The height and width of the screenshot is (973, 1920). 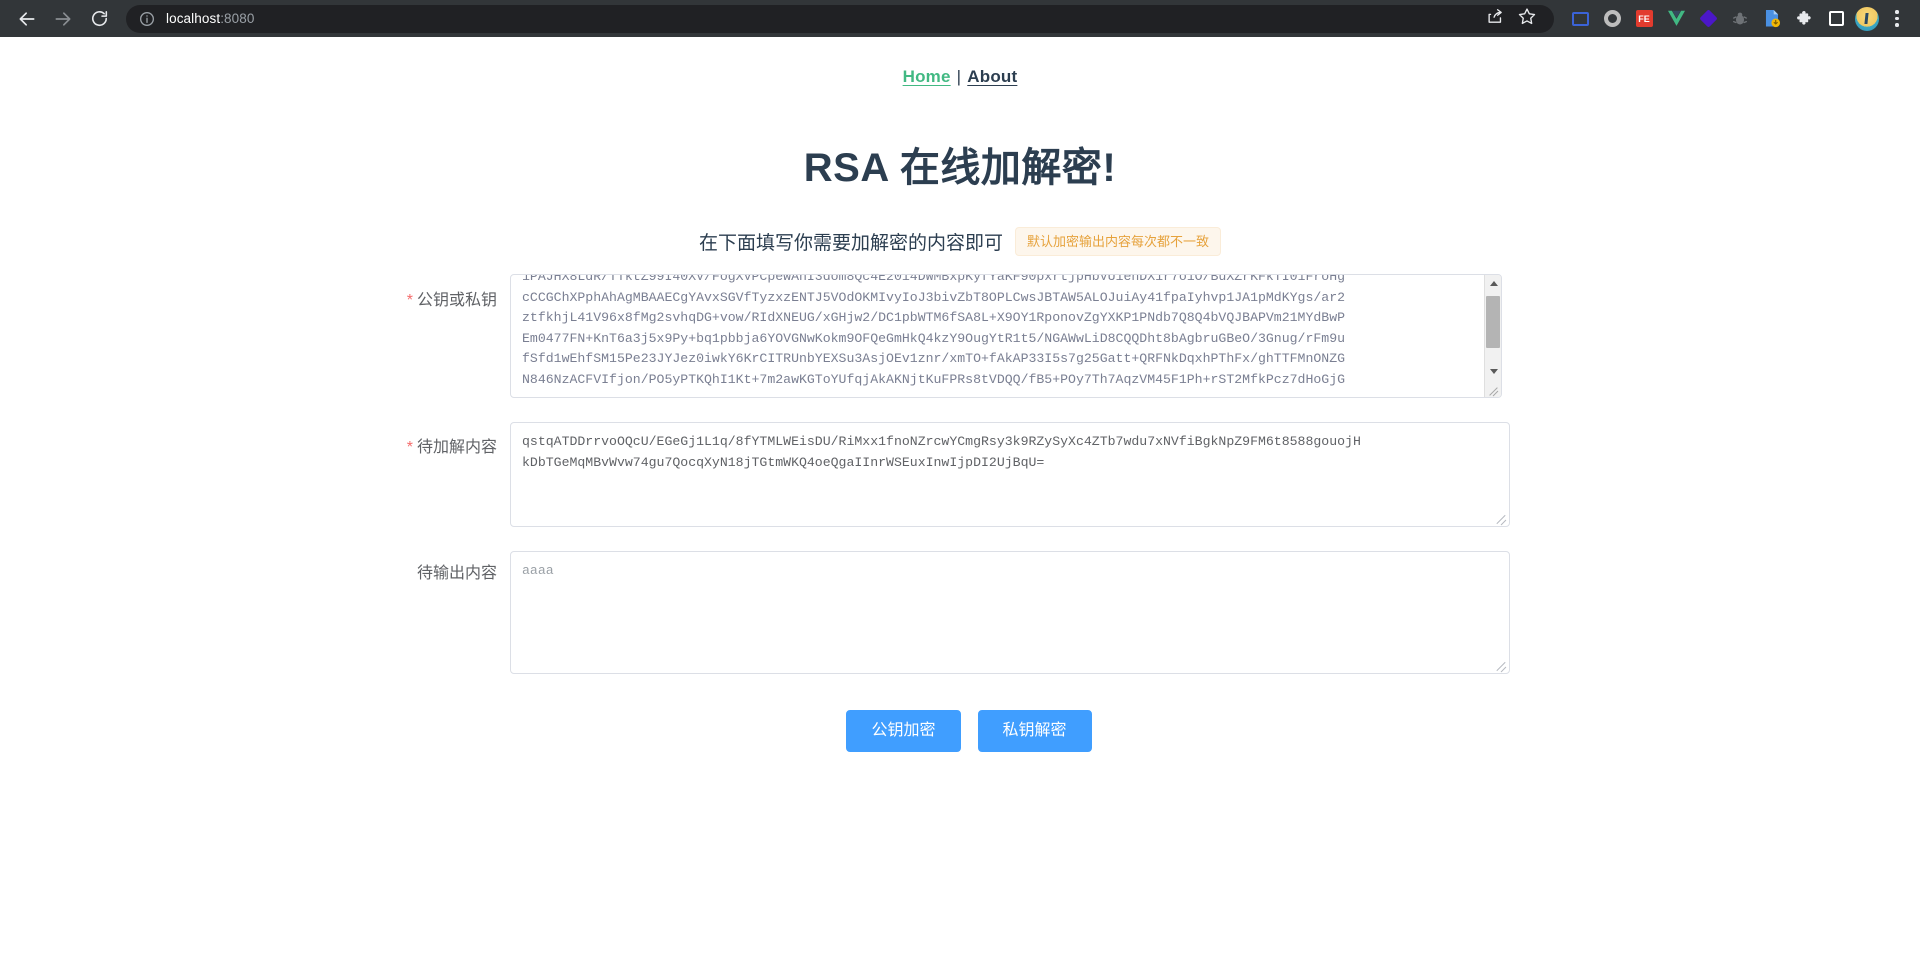 I want to click on url-host: localhost, so click(x=193, y=18).